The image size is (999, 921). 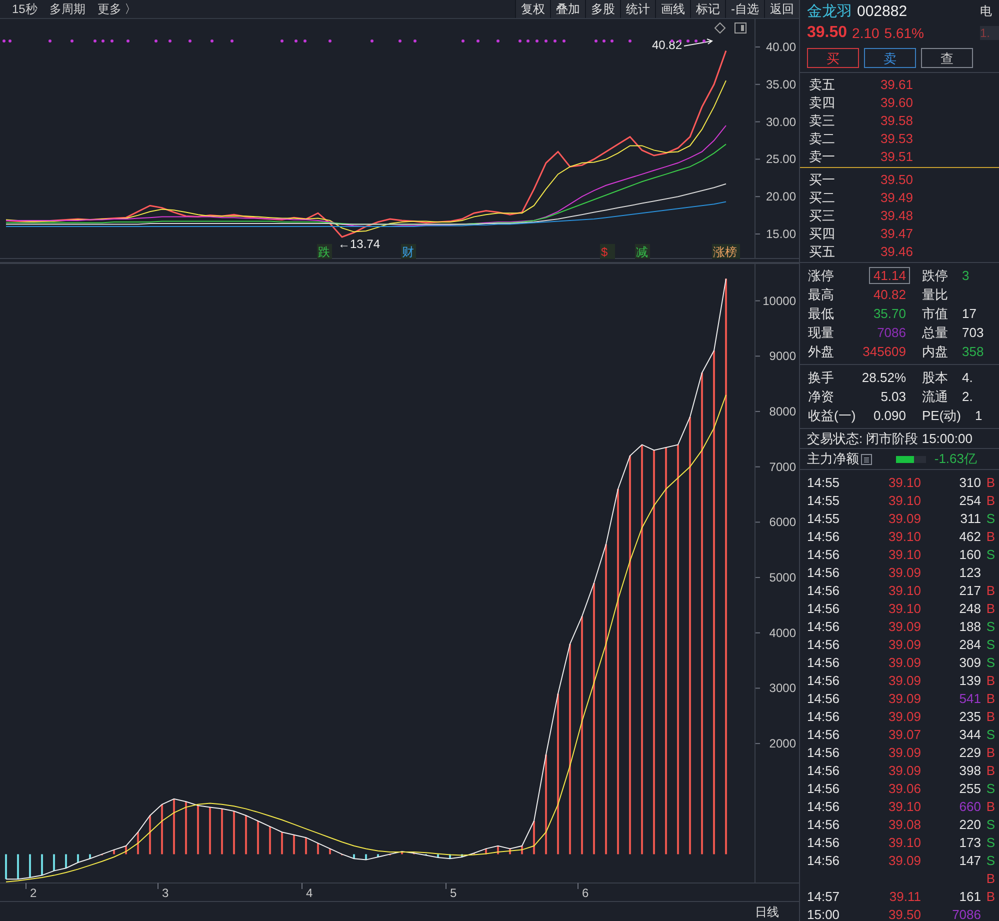 I want to click on axis-label: 6, so click(x=585, y=893).